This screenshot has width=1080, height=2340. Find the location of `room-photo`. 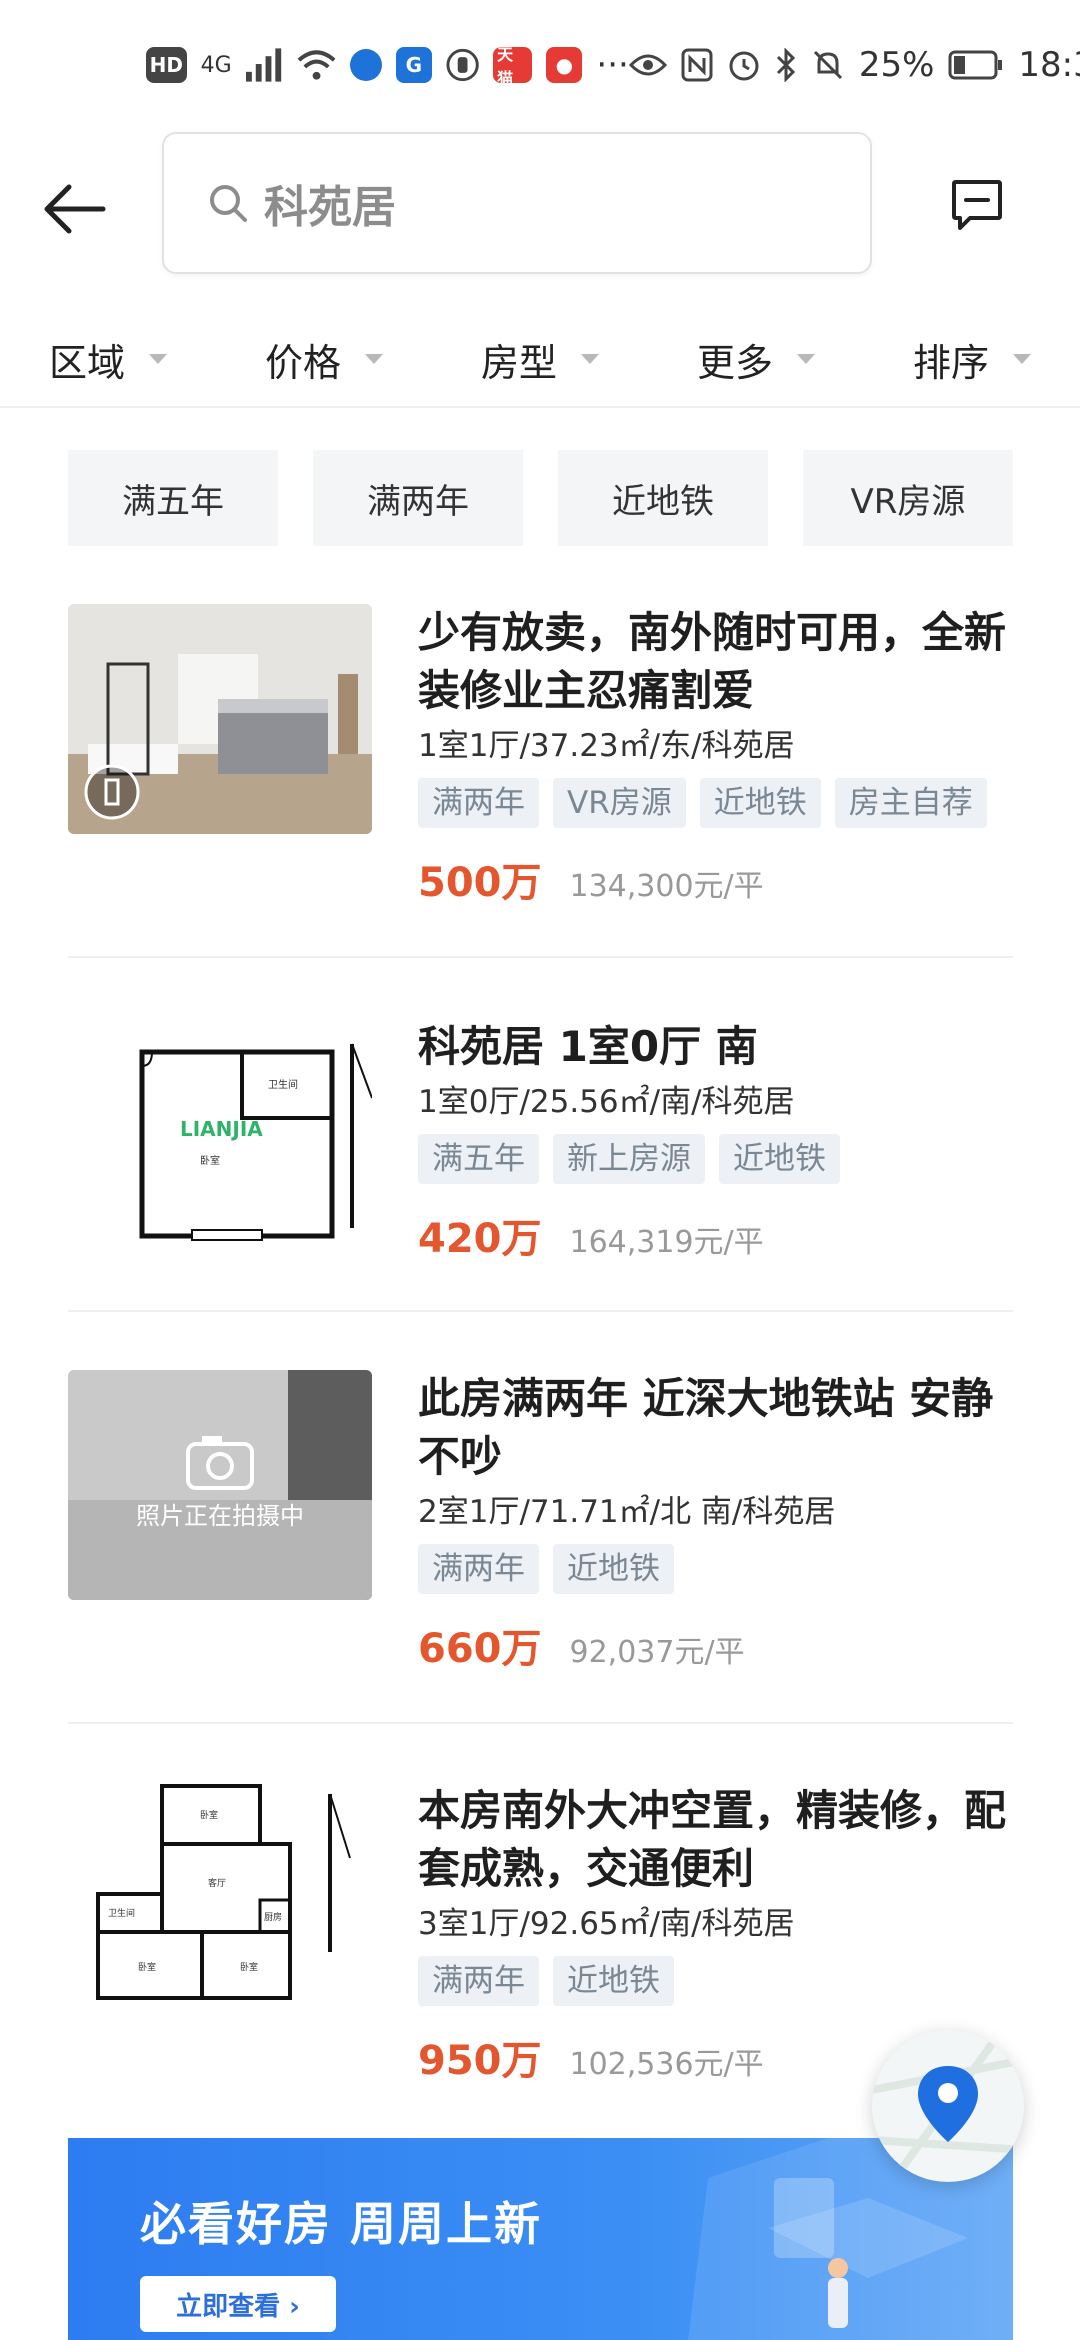

room-photo is located at coordinates (220, 719).